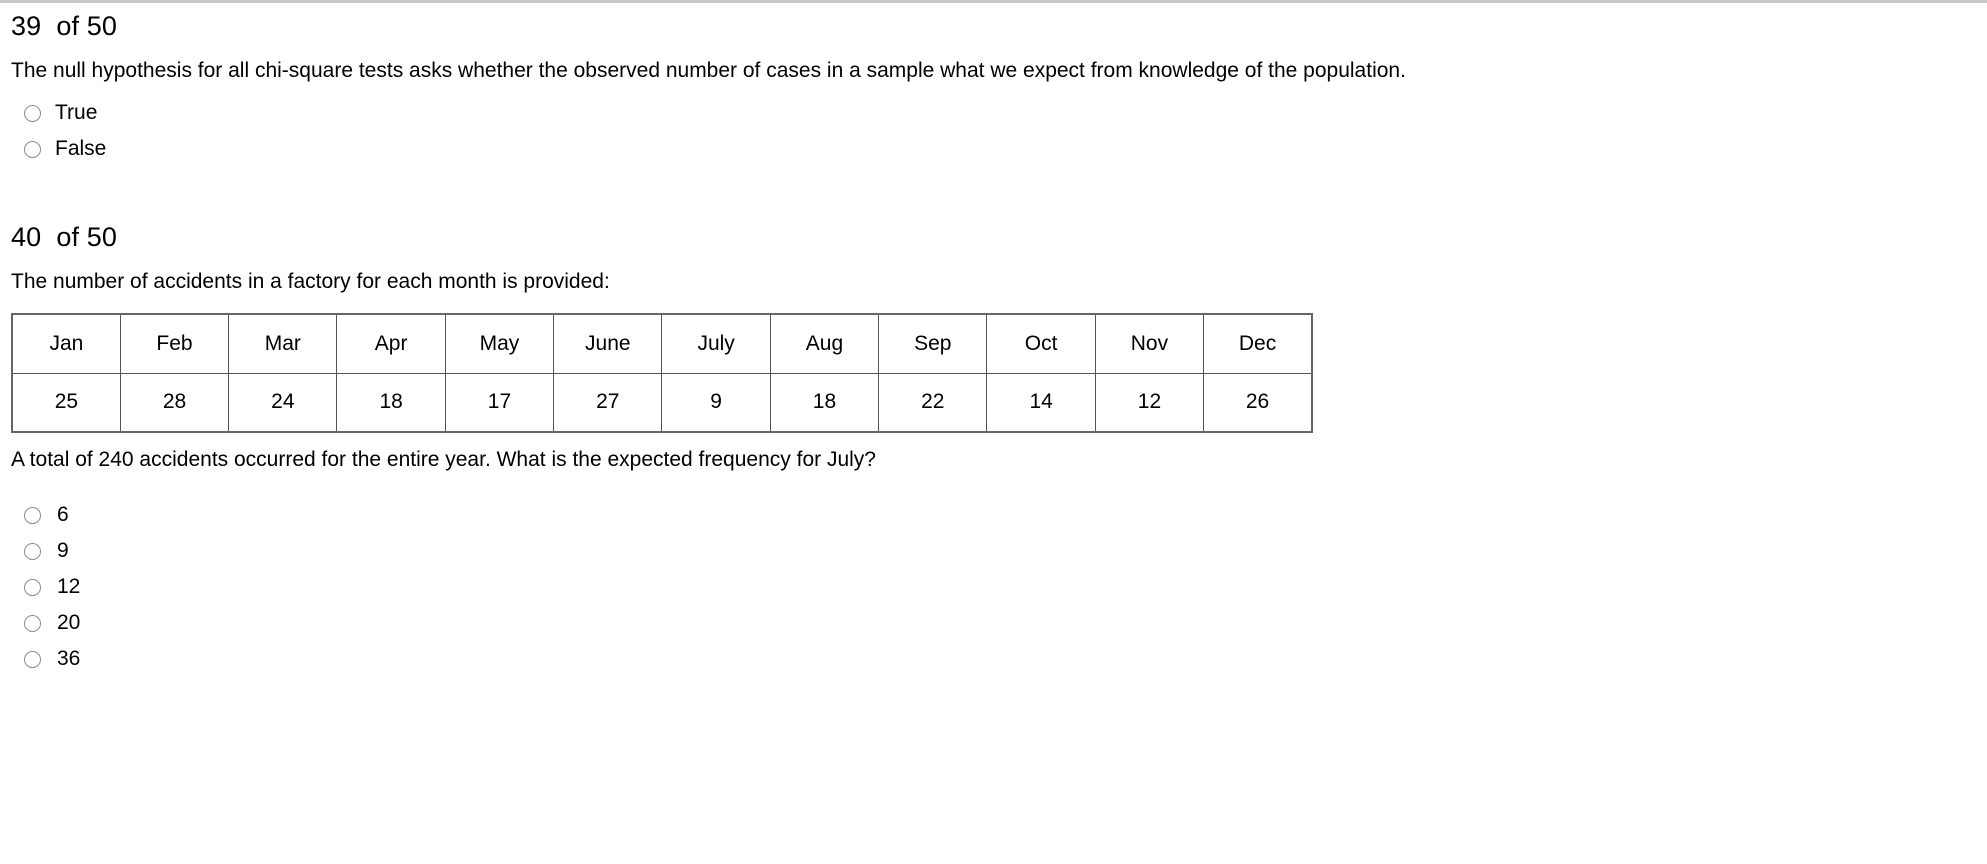 The image size is (1987, 864). I want to click on table-cell-month: Jan, so click(66, 343).